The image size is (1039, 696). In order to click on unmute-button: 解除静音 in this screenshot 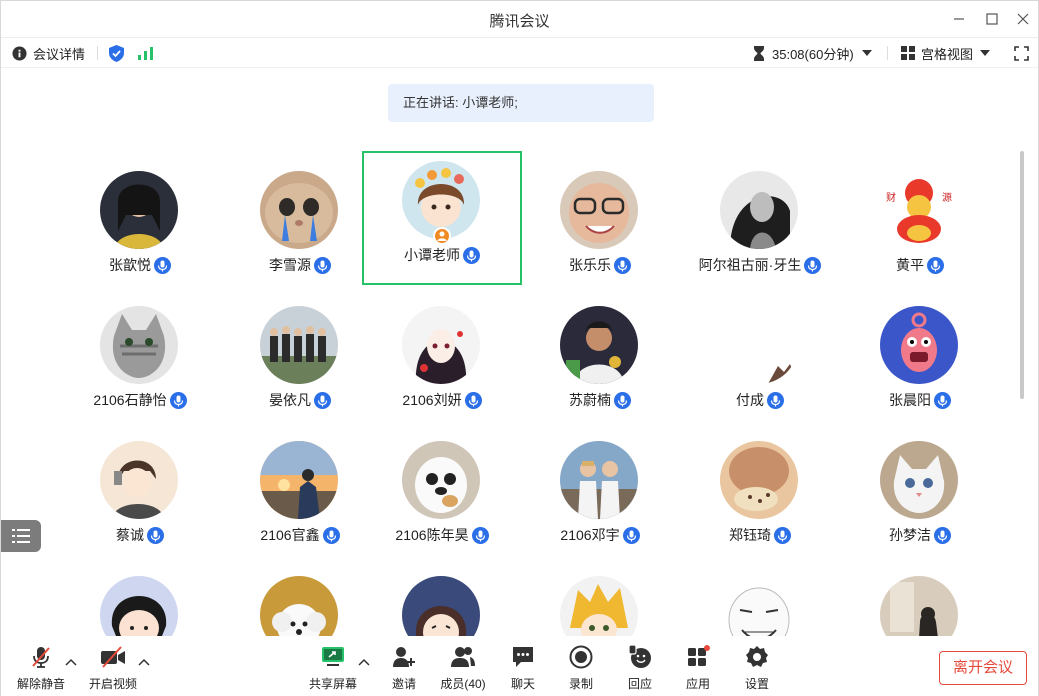, I will do `click(41, 668)`.